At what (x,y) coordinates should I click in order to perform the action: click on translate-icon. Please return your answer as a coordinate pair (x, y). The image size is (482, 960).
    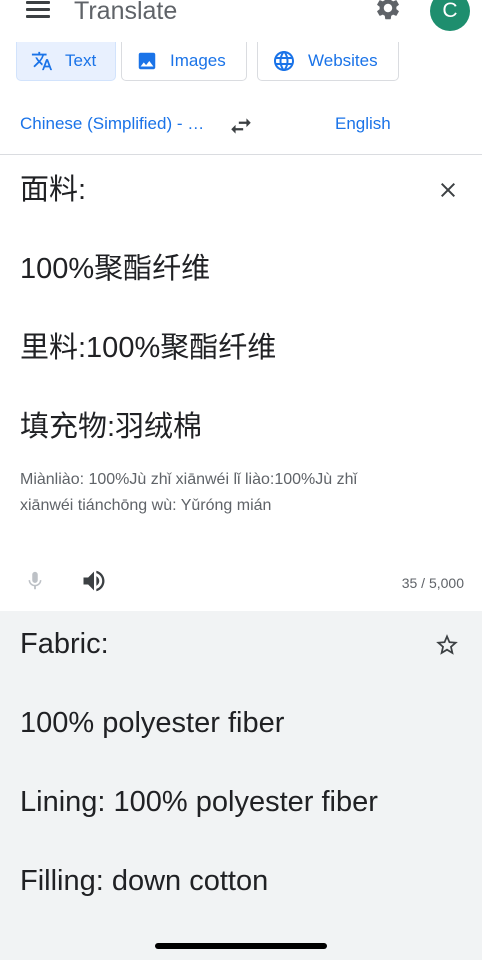
    Looking at the image, I should click on (42, 61).